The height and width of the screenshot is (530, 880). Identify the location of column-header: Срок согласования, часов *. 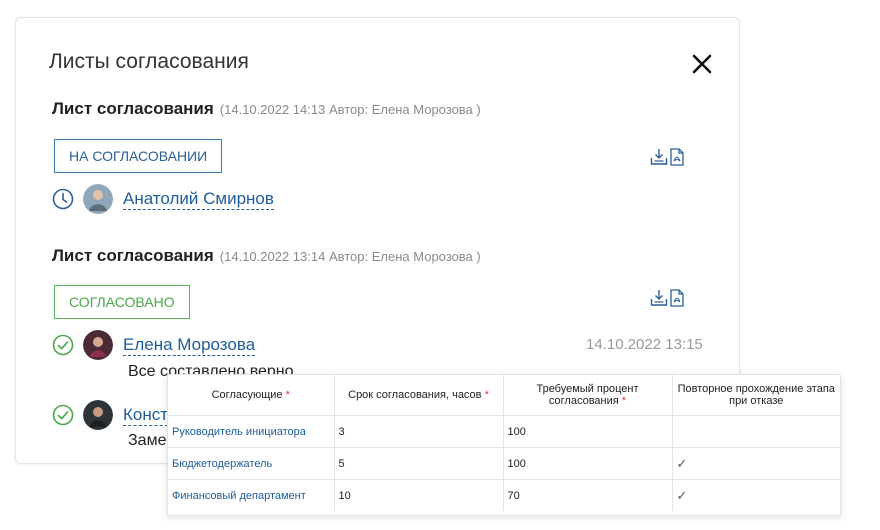
(419, 395).